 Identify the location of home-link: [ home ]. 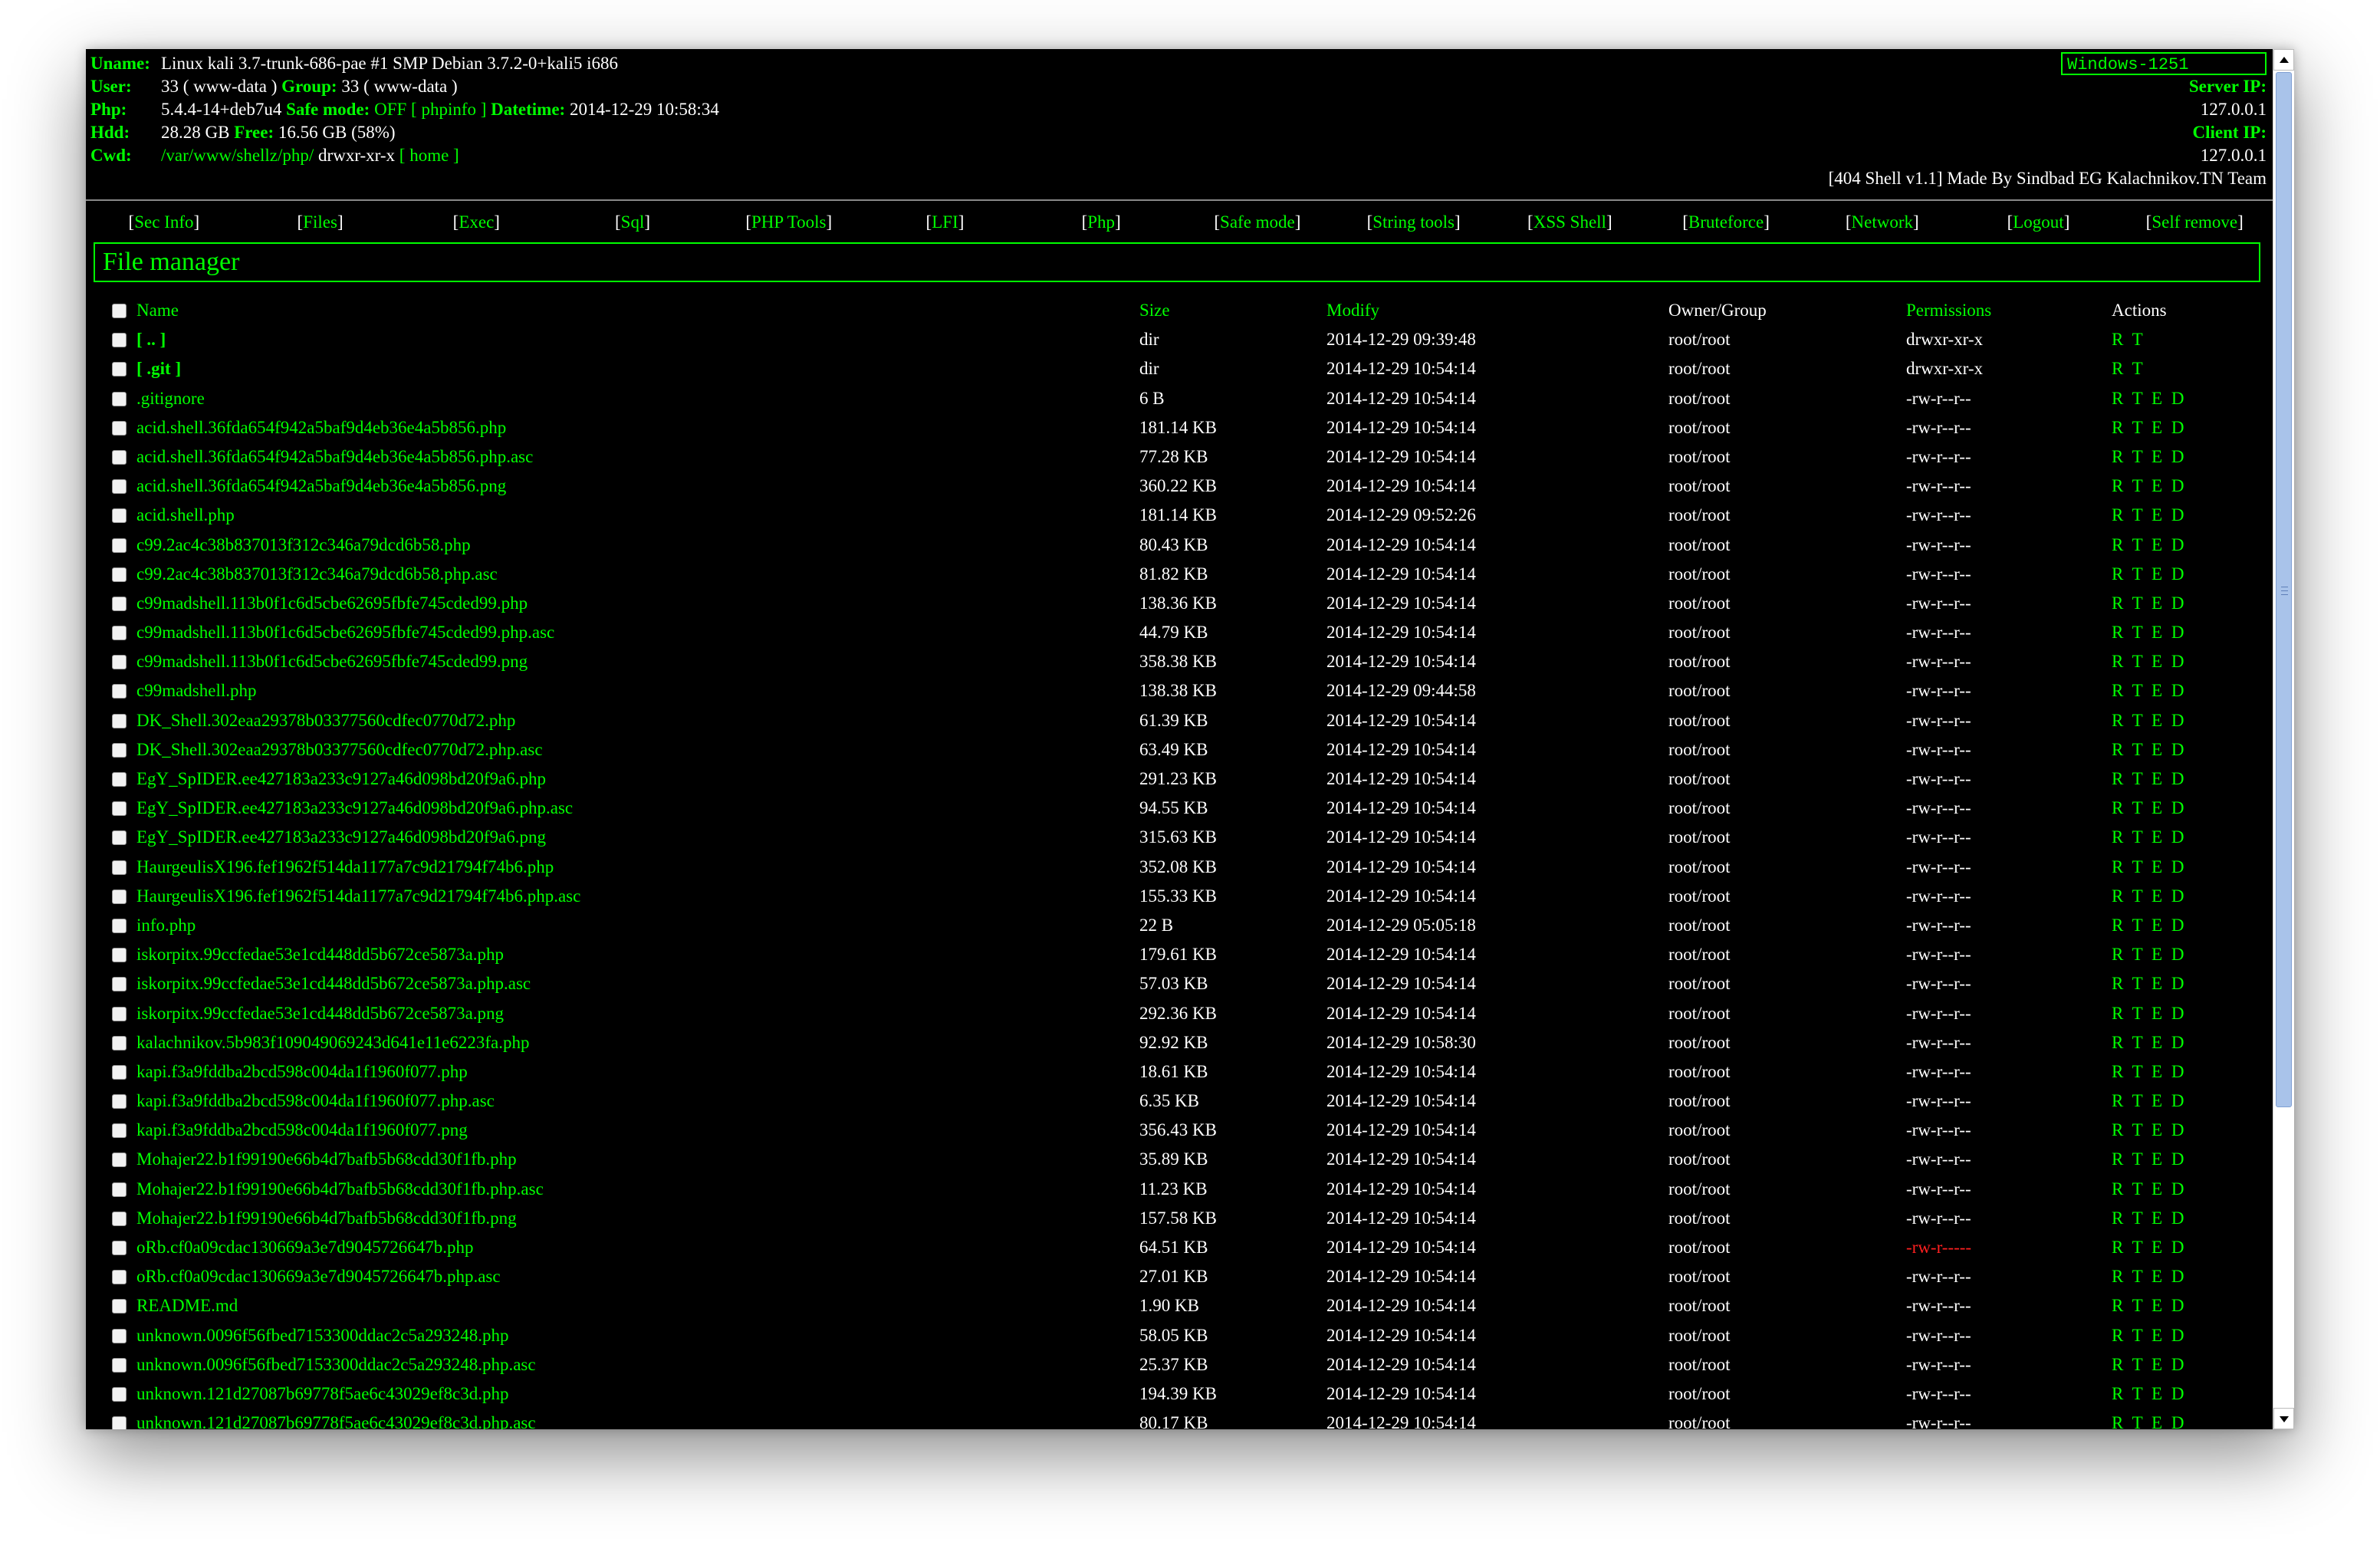
(429, 155).